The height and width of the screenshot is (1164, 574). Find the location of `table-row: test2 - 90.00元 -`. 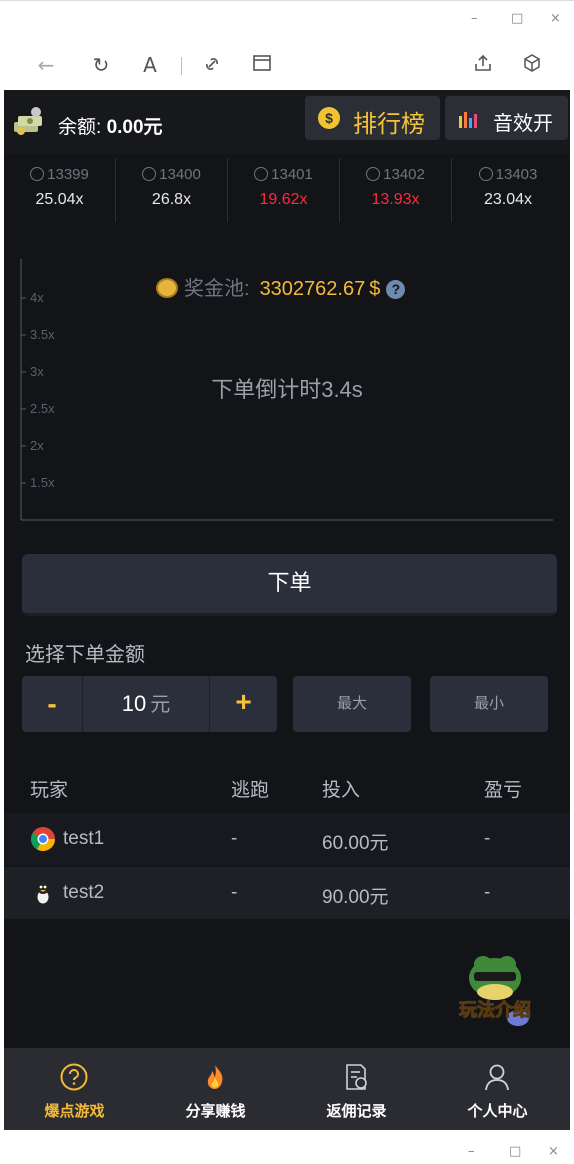

table-row: test2 - 90.00元 - is located at coordinates (287, 893).